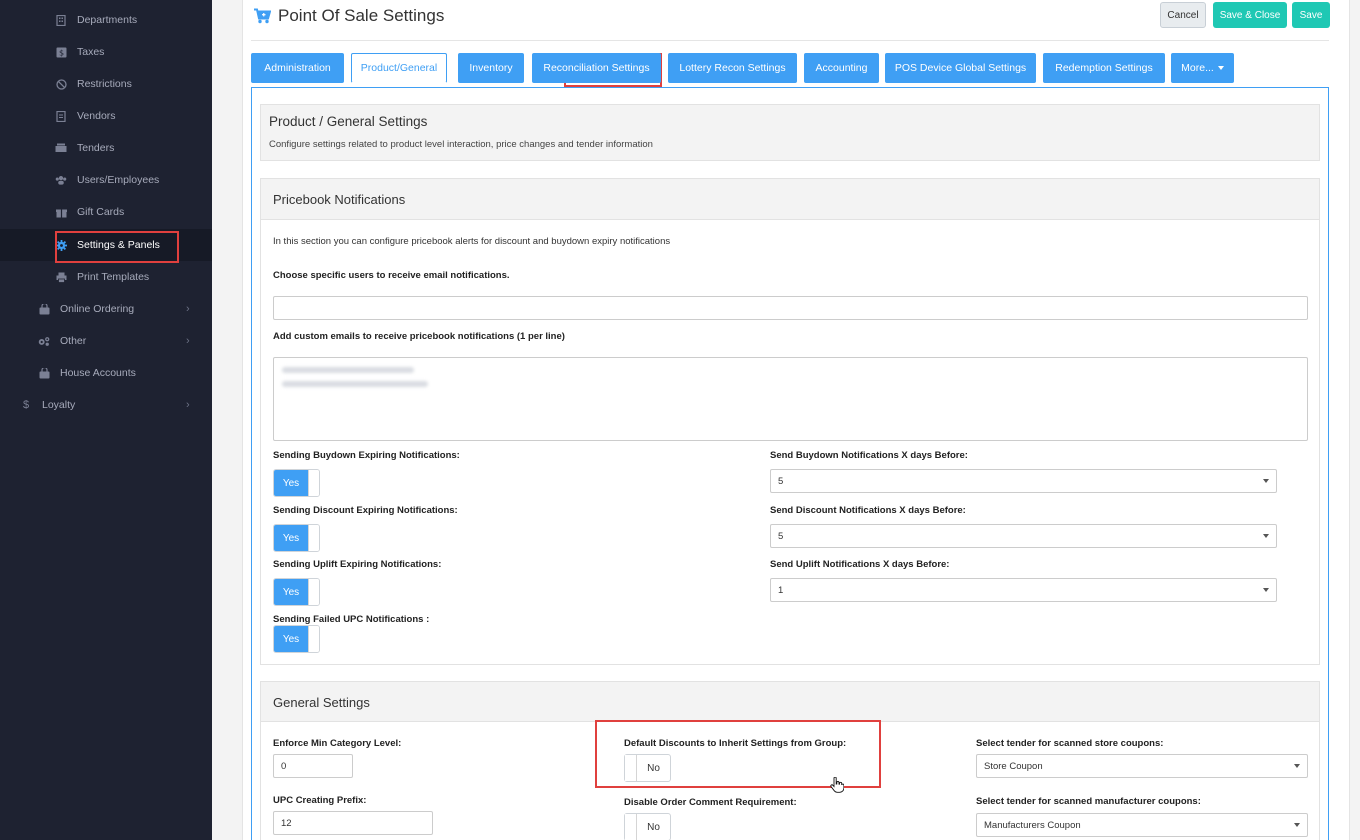  I want to click on buydown-notifications-toggle: Yes, so click(296, 483).